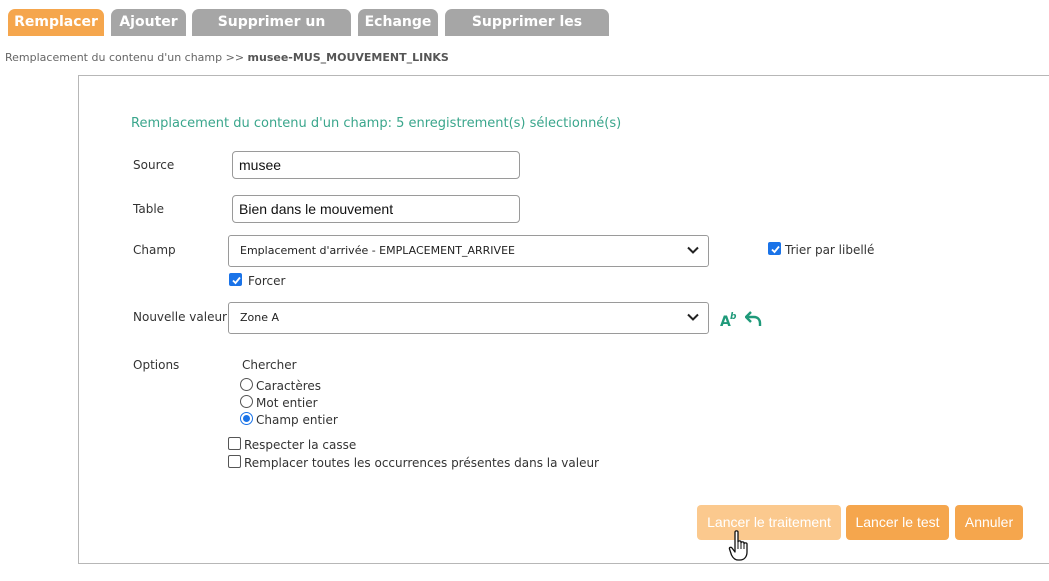  What do you see at coordinates (154, 250) in the screenshot?
I see `champ-label: Champ` at bounding box center [154, 250].